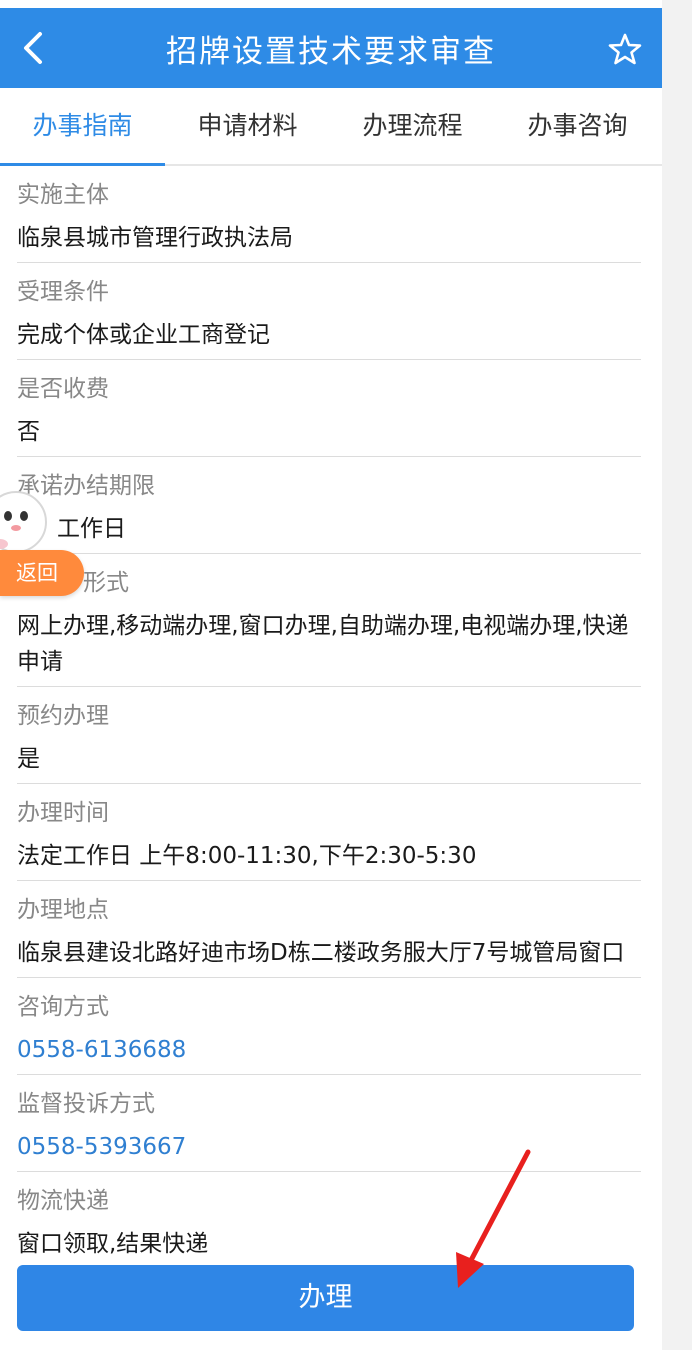 The width and height of the screenshot is (692, 1350). I want to click on page-title: 招牌设置技术要求审查, so click(331, 52).